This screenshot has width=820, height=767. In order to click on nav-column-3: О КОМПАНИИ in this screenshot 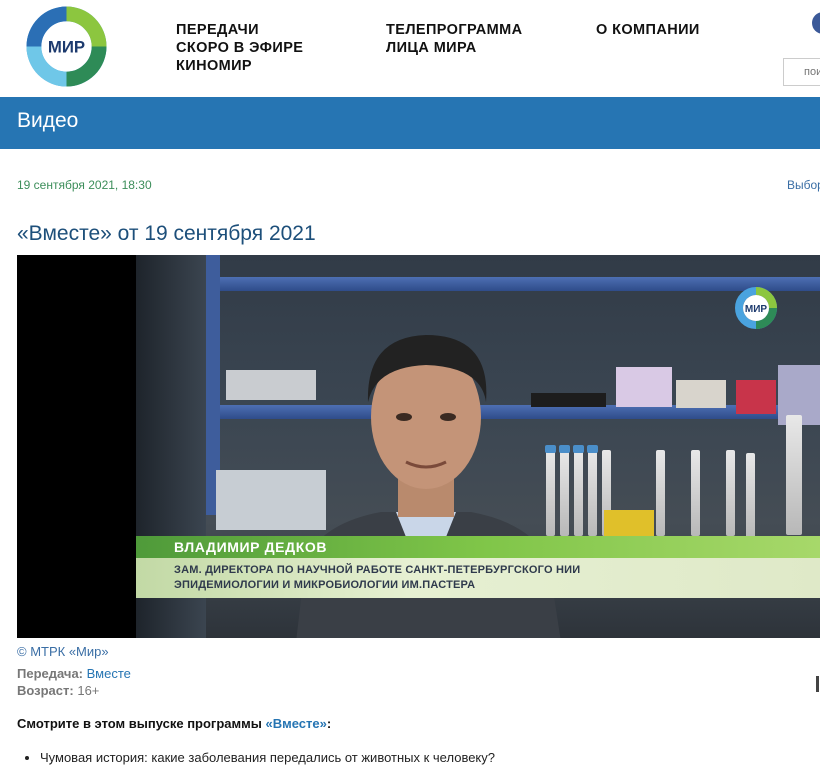, I will do `click(648, 30)`.